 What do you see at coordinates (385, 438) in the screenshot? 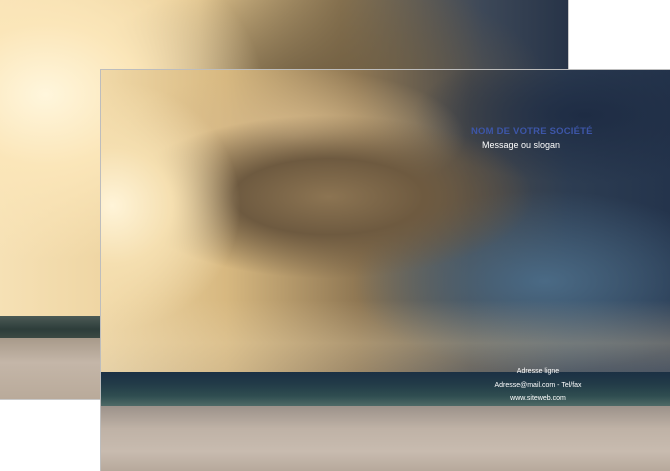
I see `sand-beach` at bounding box center [385, 438].